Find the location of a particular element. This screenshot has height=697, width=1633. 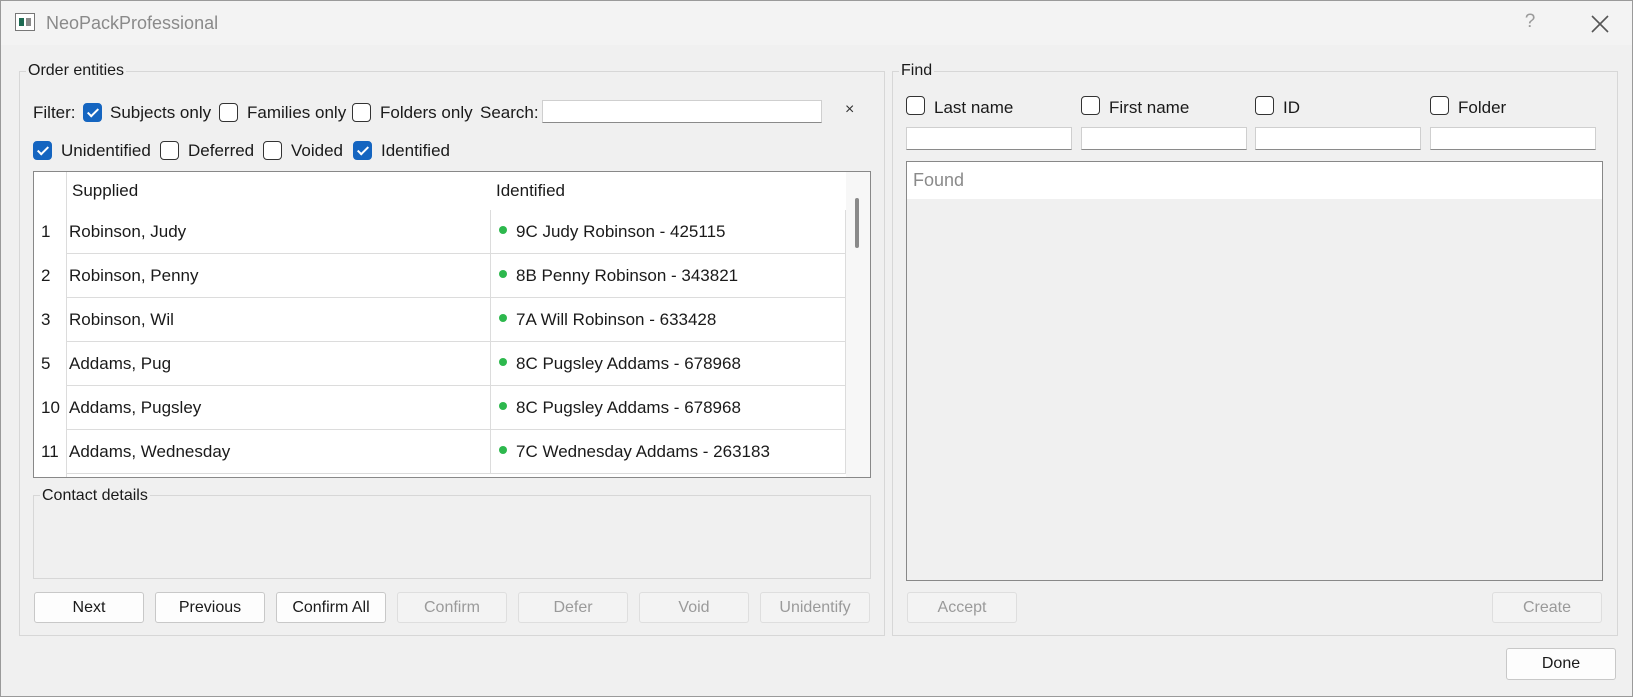

row-number: 1 is located at coordinates (46, 231).